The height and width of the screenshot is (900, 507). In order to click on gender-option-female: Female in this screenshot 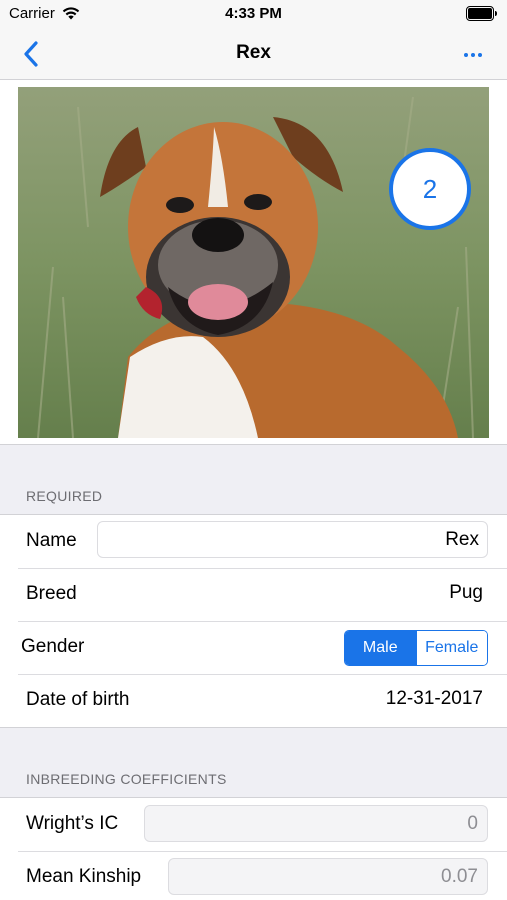, I will do `click(451, 648)`.